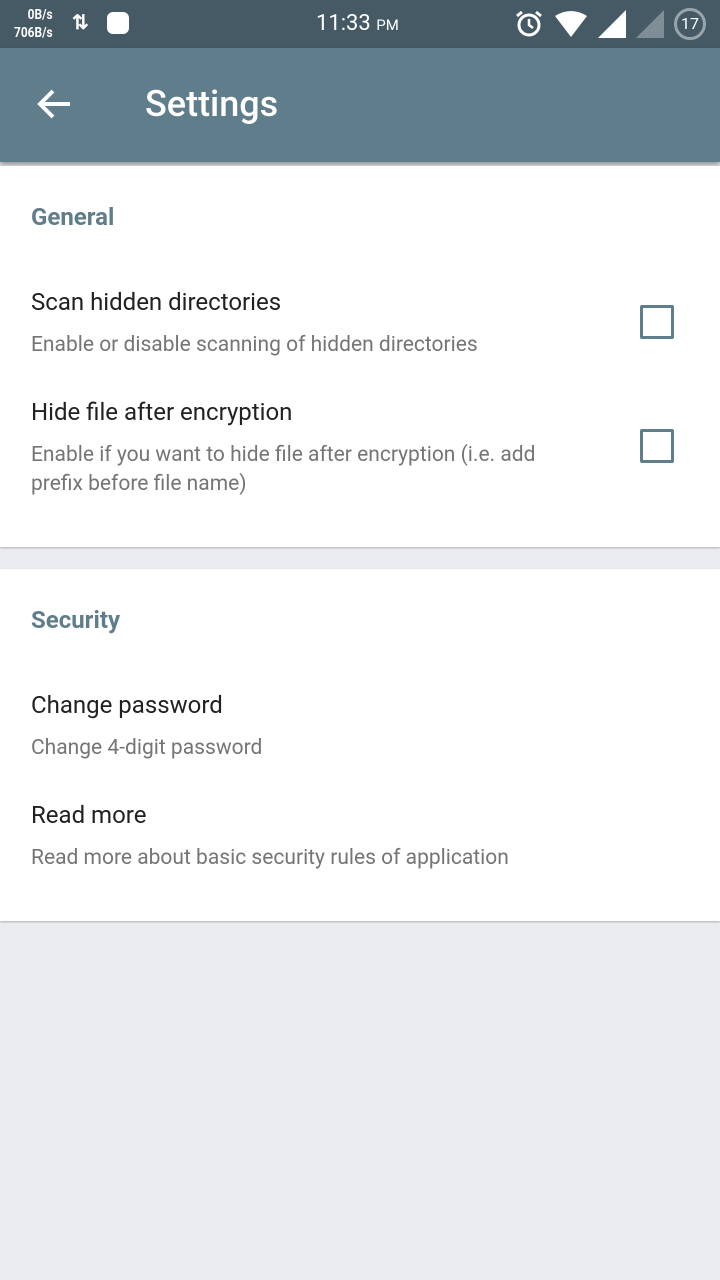 Image resolution: width=720 pixels, height=1280 pixels. I want to click on app-bar: Settings, so click(360, 105).